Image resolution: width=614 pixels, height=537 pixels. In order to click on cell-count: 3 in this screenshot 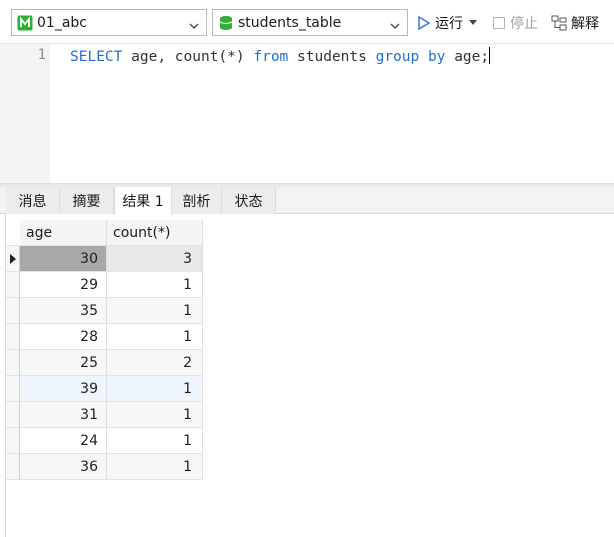, I will do `click(155, 259)`.